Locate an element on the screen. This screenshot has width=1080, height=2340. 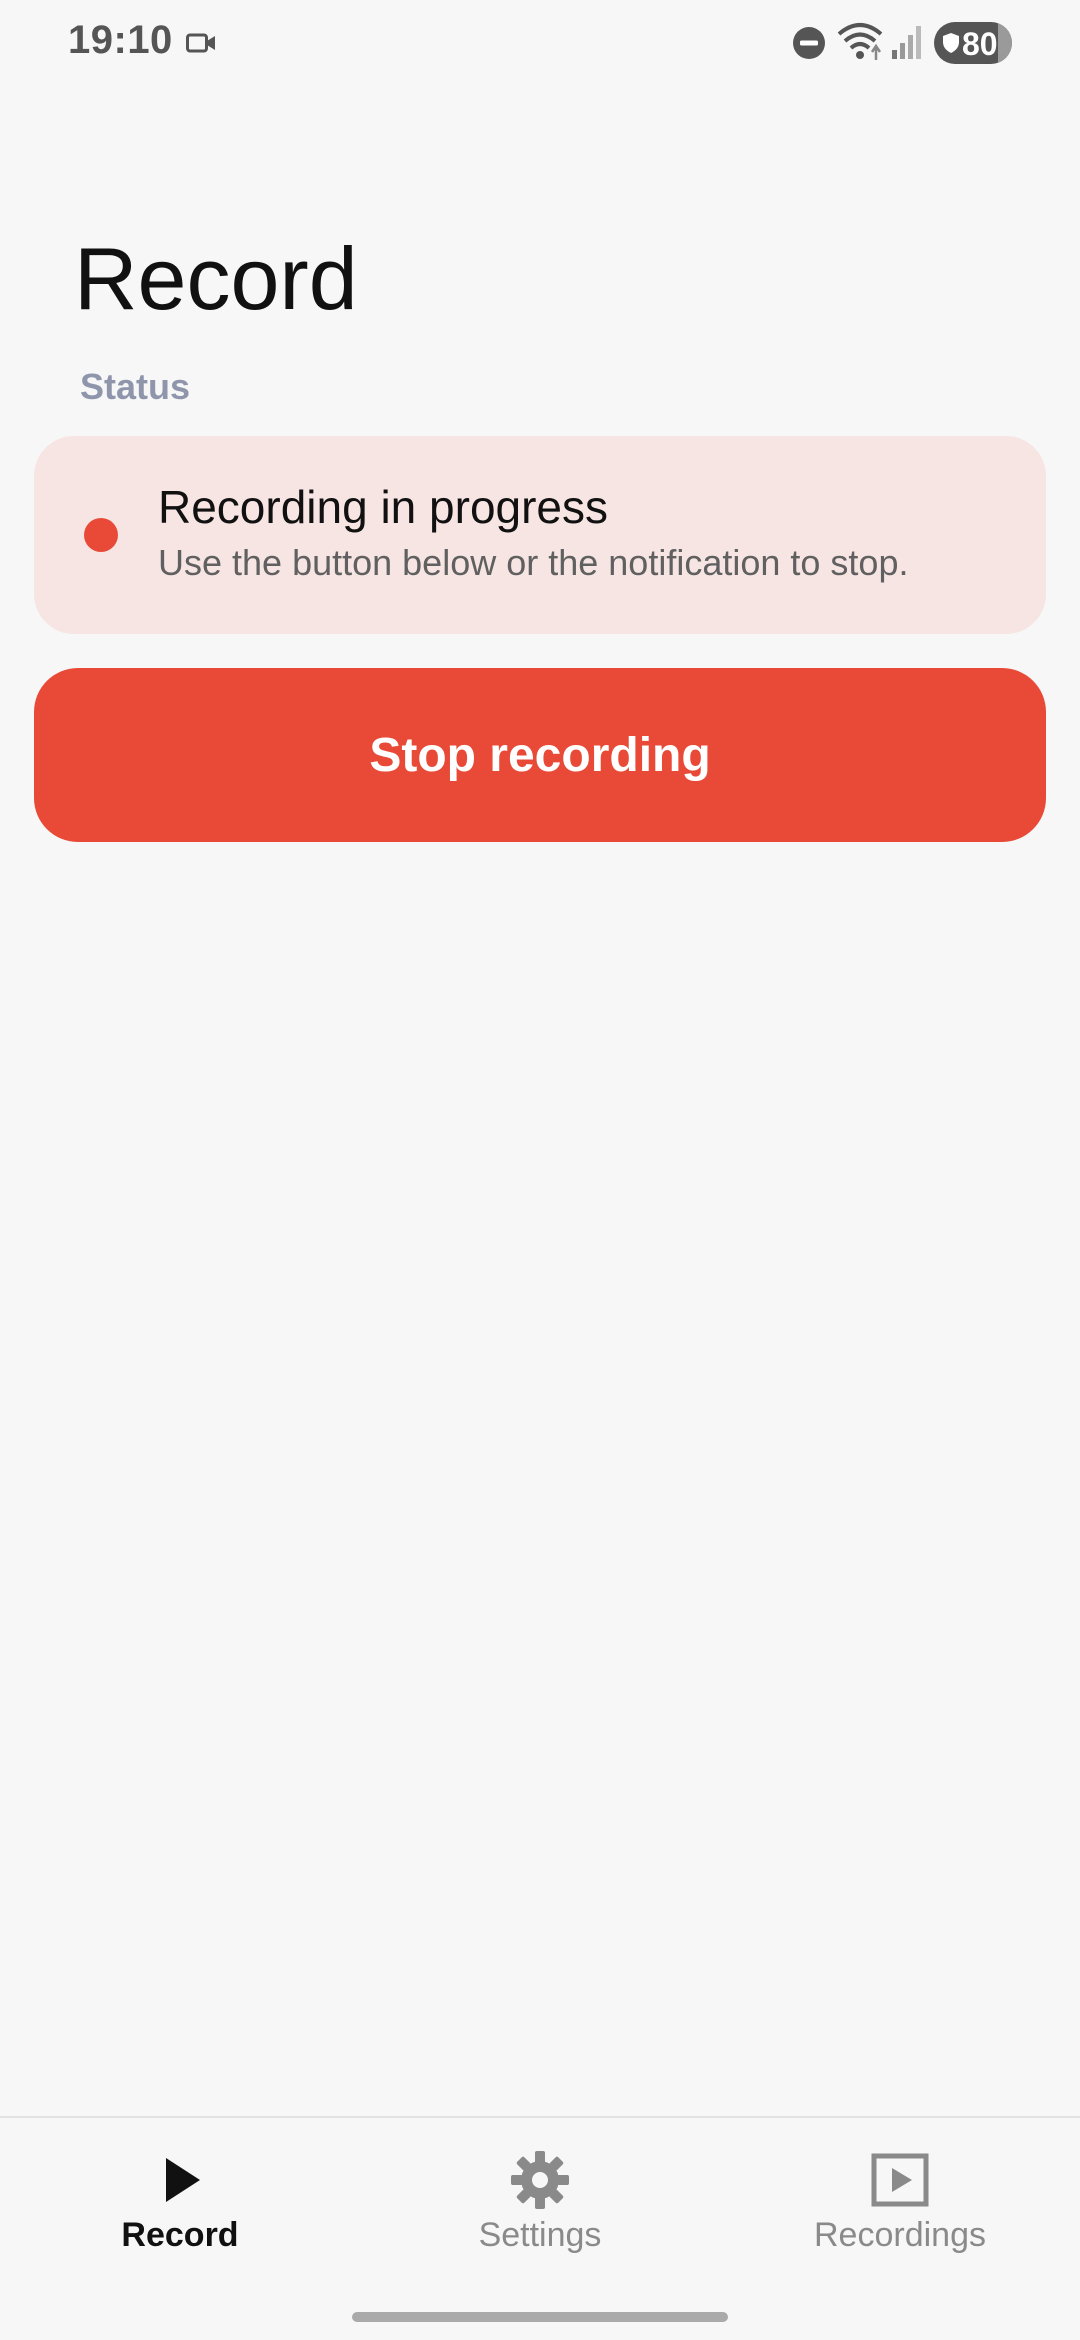
recording-dot-icon is located at coordinates (101, 535).